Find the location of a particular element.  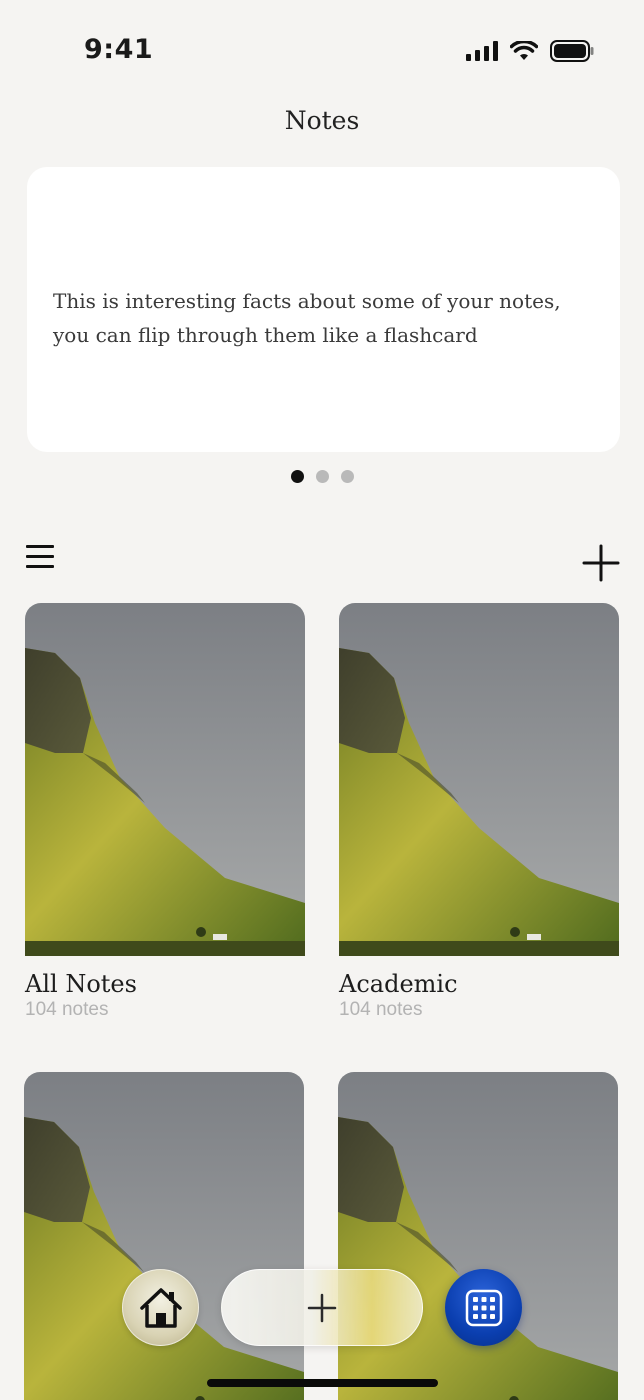

home-icon is located at coordinates (160, 1307).